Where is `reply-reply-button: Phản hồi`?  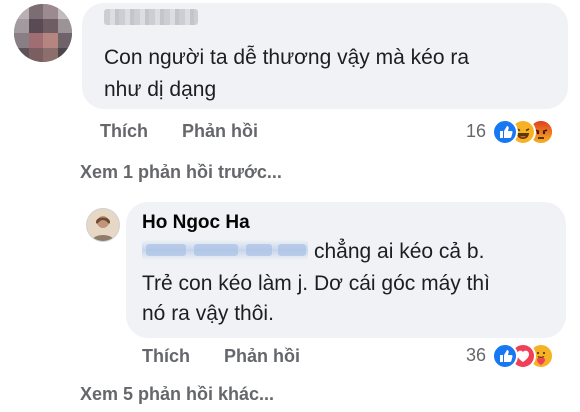
reply-reply-button: Phản hồi is located at coordinates (262, 356).